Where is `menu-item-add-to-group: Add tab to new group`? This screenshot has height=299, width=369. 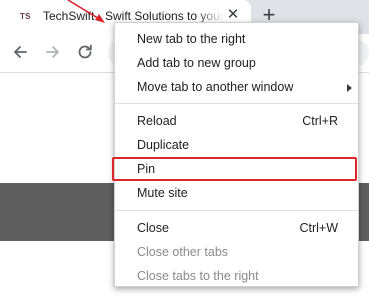 menu-item-add-to-group: Add tab to new group is located at coordinates (236, 64).